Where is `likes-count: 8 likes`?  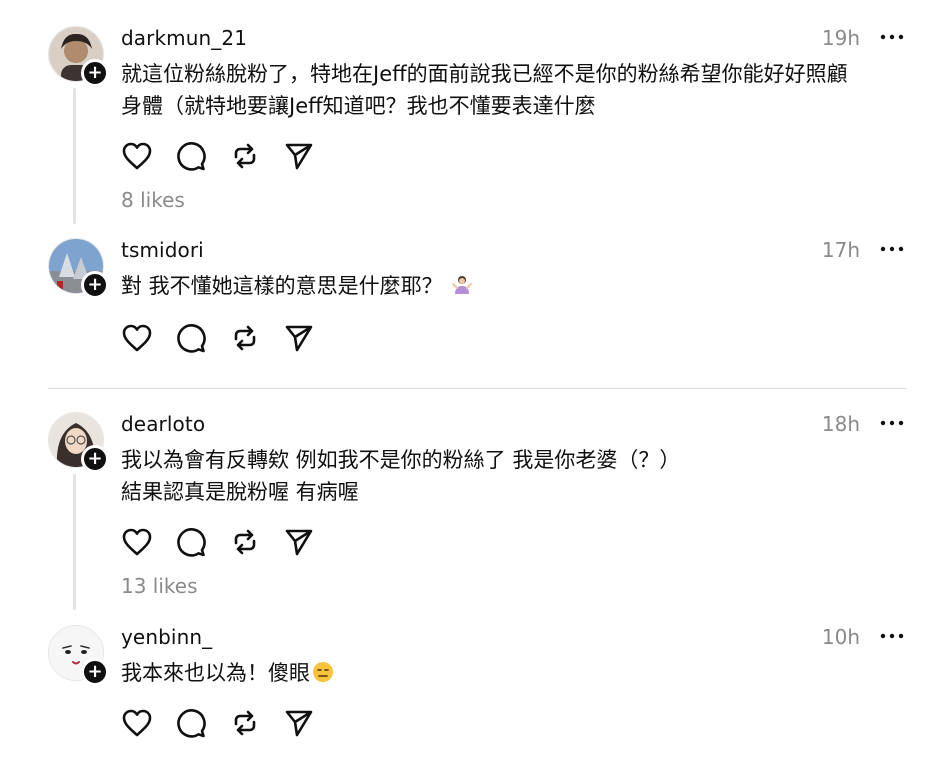 likes-count: 8 likes is located at coordinates (153, 200).